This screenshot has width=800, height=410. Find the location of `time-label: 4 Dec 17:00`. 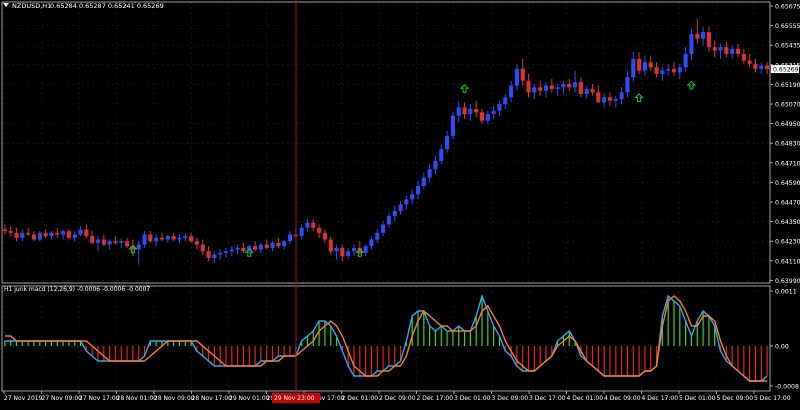

time-label: 4 Dec 17:00 is located at coordinates (660, 398).